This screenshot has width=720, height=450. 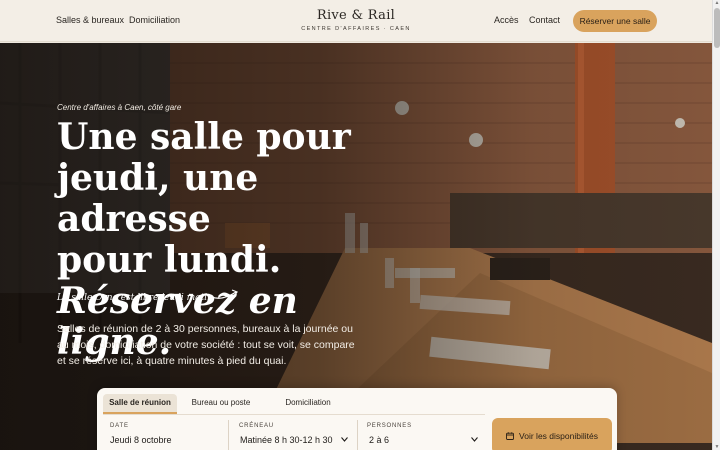 What do you see at coordinates (158, 198) in the screenshot?
I see `headline-line-2: jeudi, une adresse` at bounding box center [158, 198].